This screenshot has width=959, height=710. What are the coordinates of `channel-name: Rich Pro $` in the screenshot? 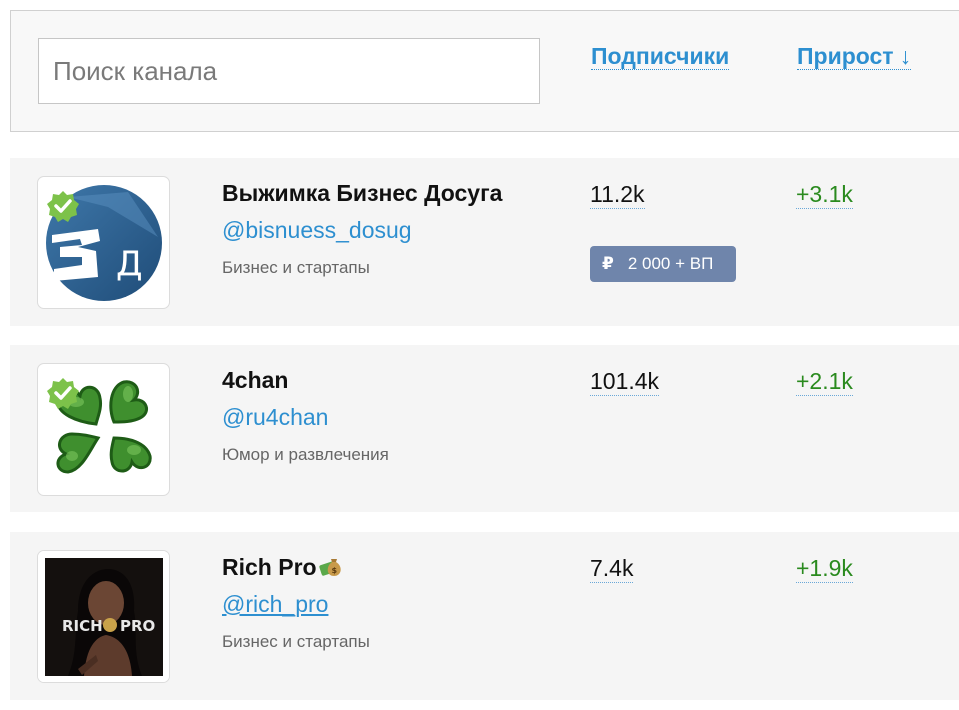 It's located at (283, 567).